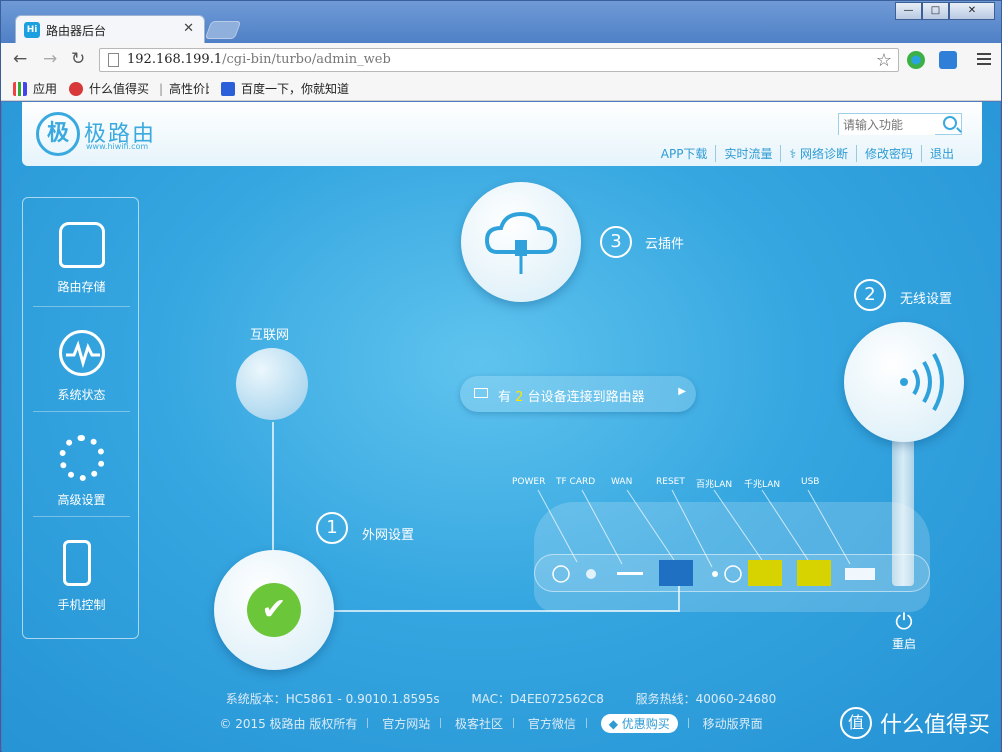  Describe the element at coordinates (884, 60) in the screenshot. I see `bookmark-star-icon: ☆` at that location.